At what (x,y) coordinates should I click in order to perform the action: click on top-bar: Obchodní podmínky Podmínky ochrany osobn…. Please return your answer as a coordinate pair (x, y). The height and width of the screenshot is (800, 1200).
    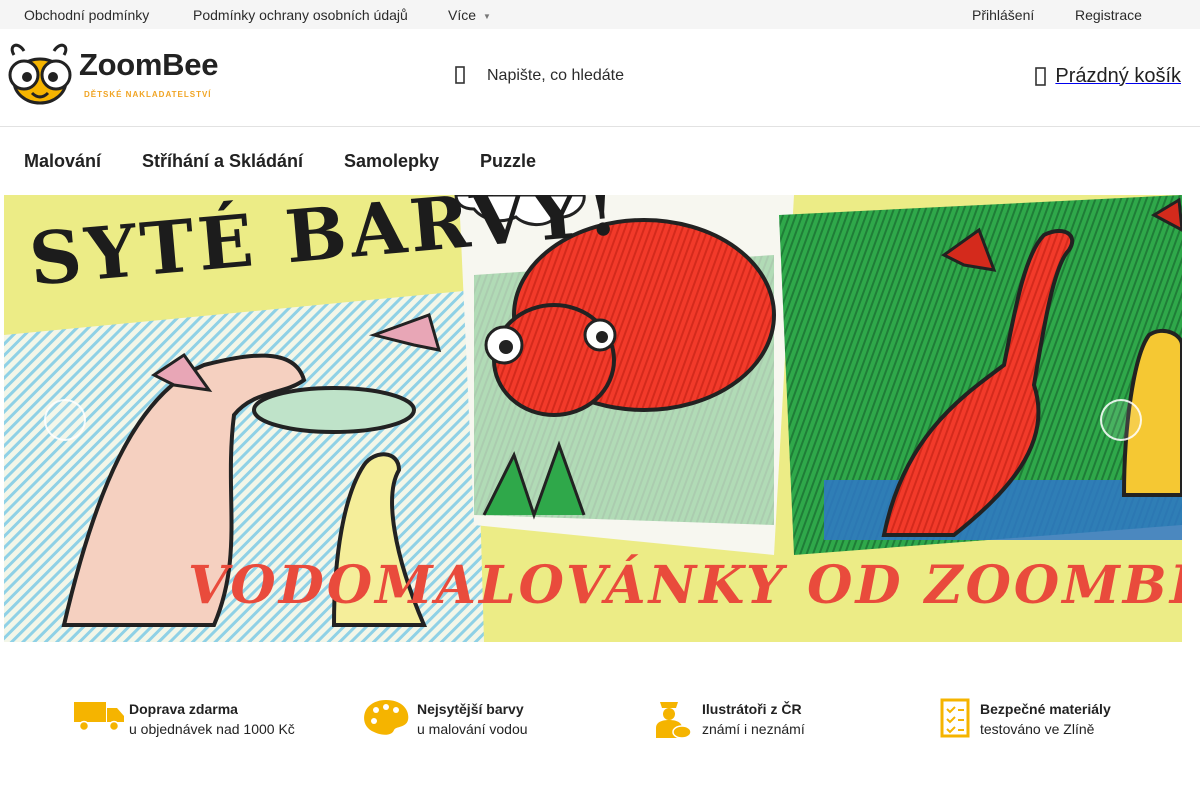
    Looking at the image, I should click on (600, 14).